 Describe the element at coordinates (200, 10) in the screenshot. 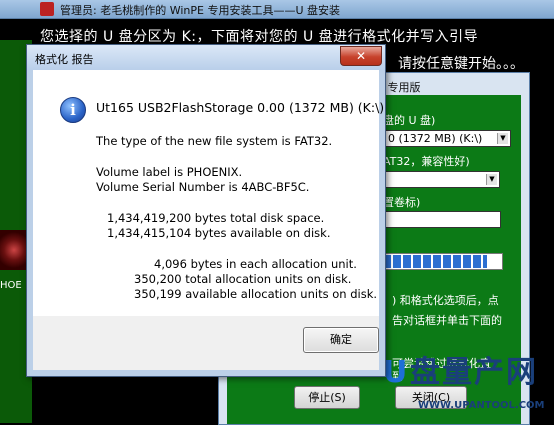

I see `console-title: 管理员: 老毛桃制作的 WinPE 专用安装工具——U 盘安装` at that location.